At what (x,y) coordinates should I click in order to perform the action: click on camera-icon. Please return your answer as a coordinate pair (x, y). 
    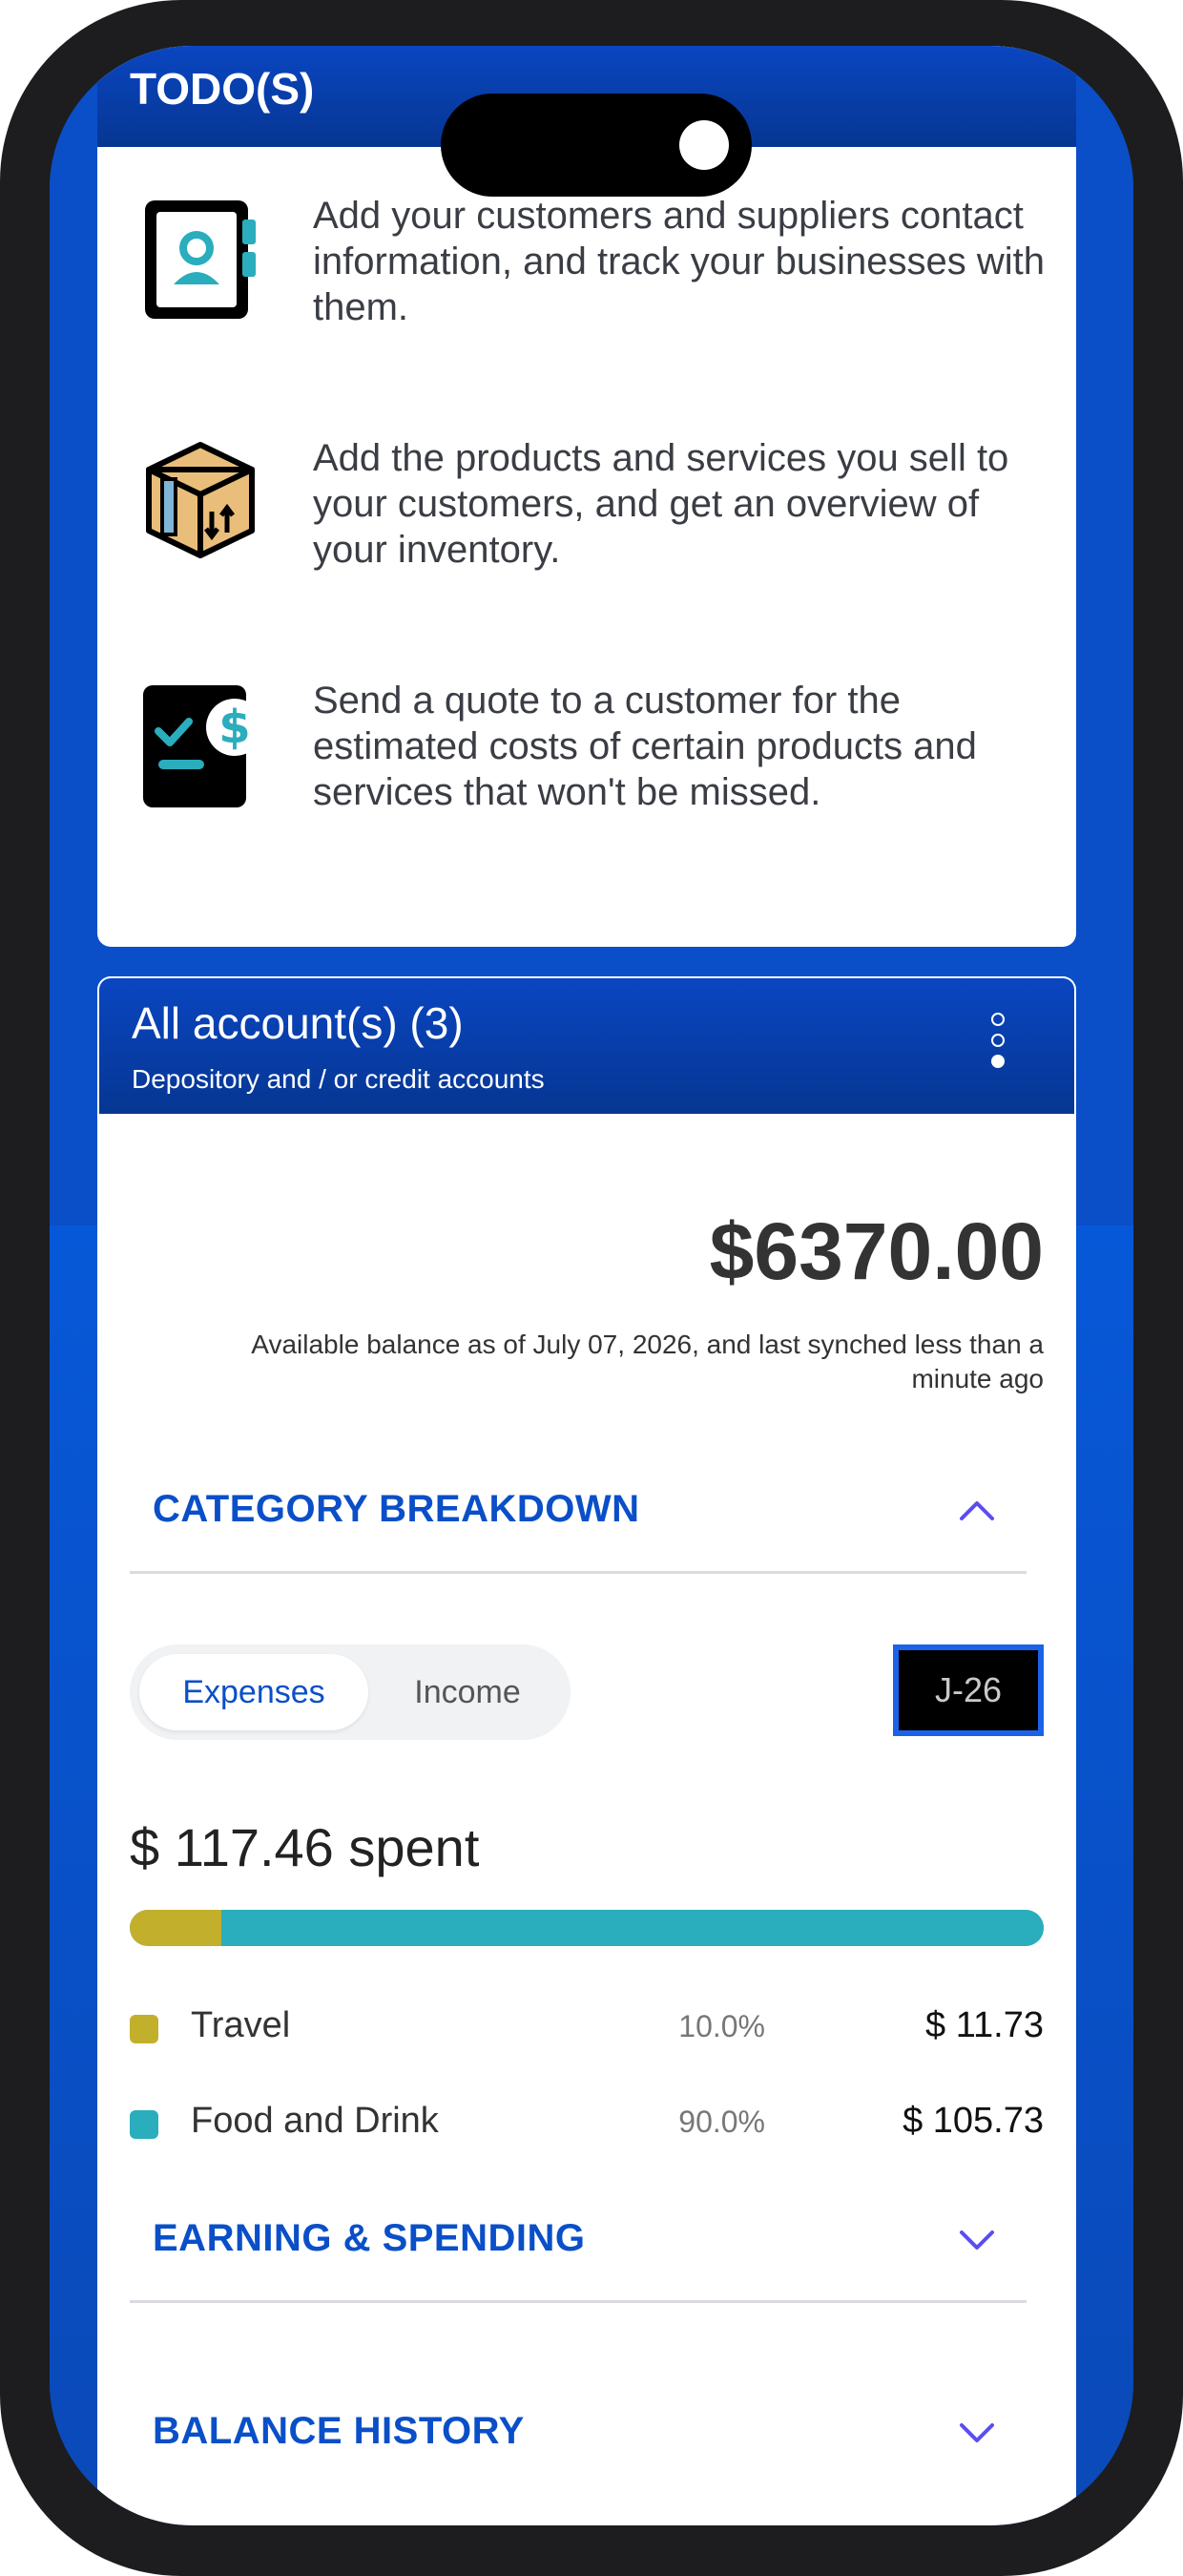
    Looking at the image, I should click on (704, 145).